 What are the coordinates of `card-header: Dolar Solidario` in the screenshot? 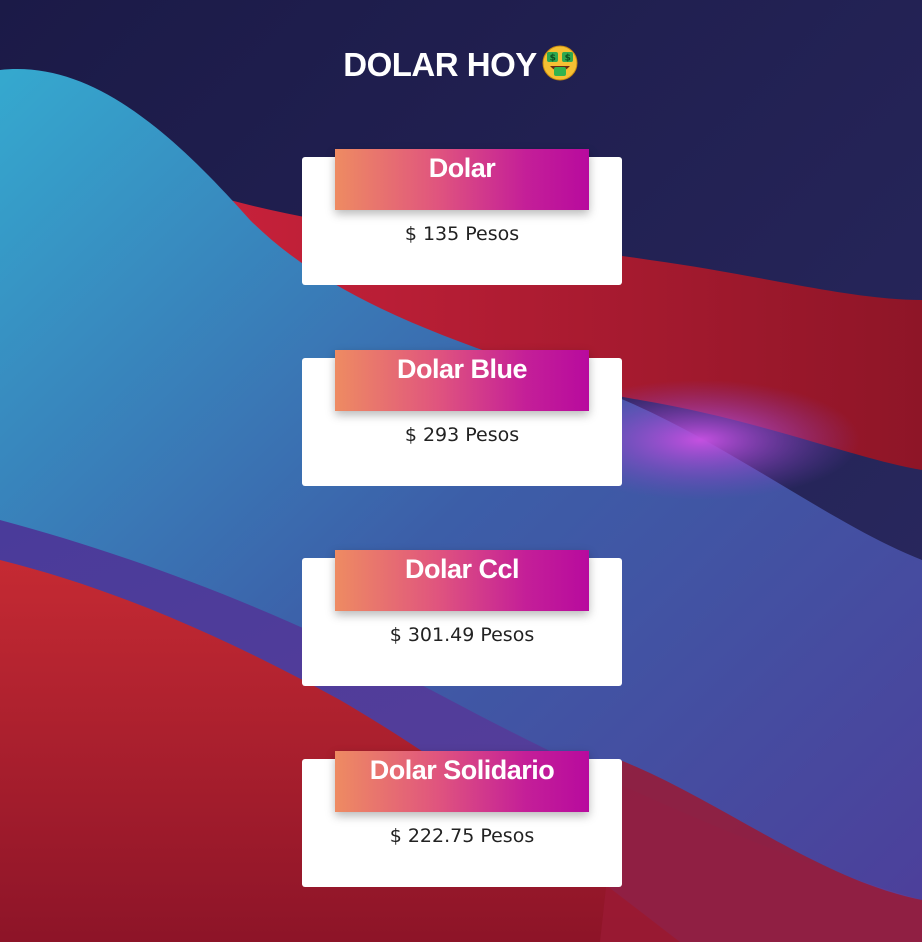 It's located at (462, 781).